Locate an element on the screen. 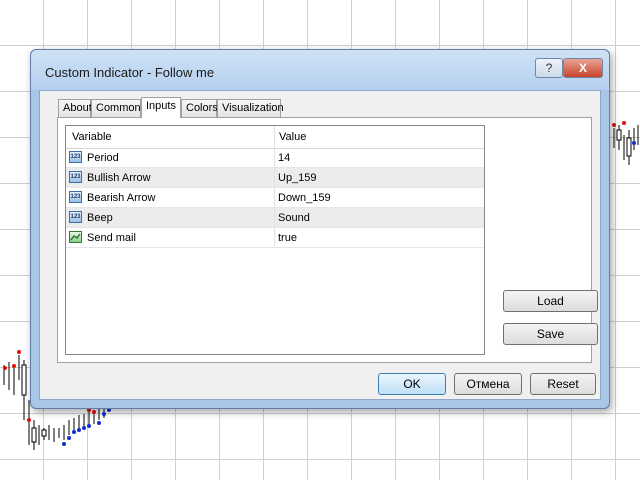 The width and height of the screenshot is (640, 480). variable-value: Up_159 is located at coordinates (297, 178).